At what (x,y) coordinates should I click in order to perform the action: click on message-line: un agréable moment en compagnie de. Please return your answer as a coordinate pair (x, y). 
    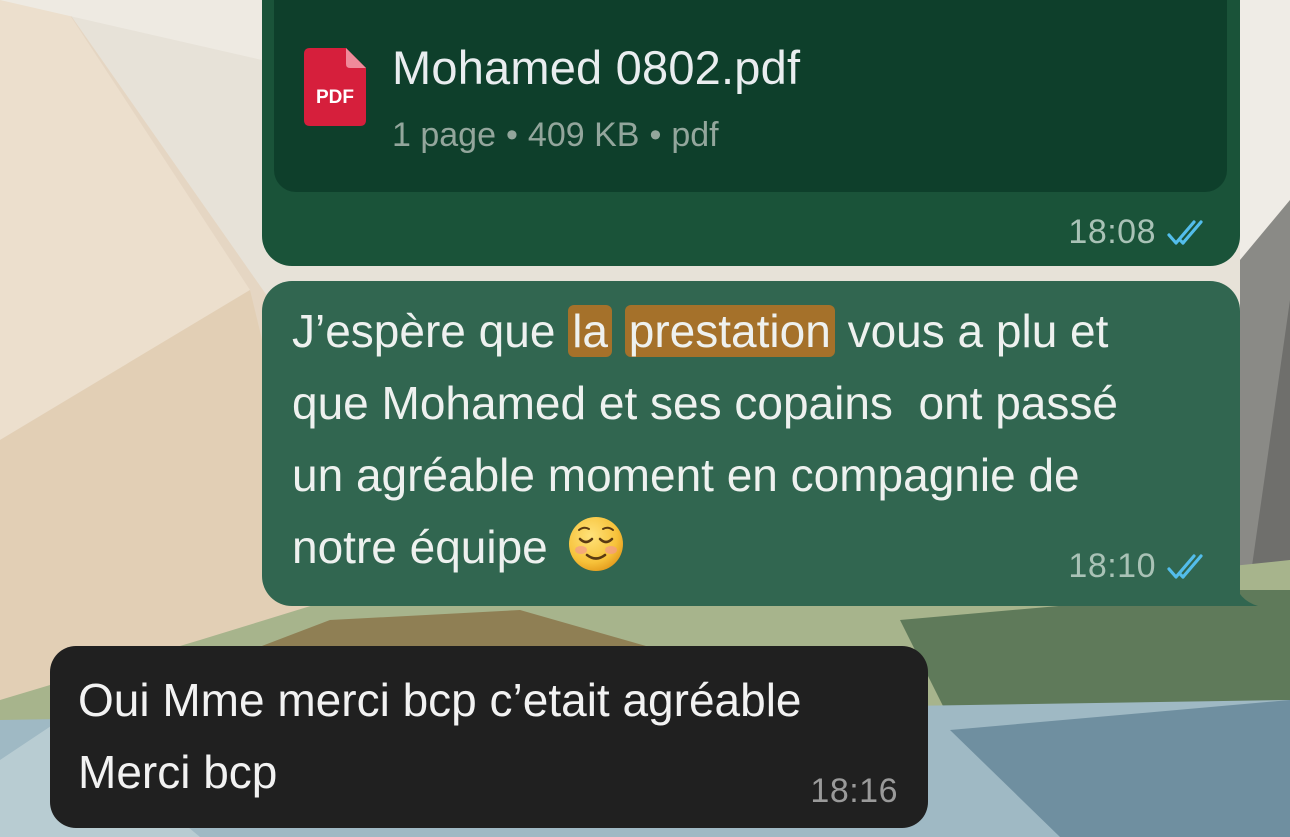
    Looking at the image, I should click on (686, 475).